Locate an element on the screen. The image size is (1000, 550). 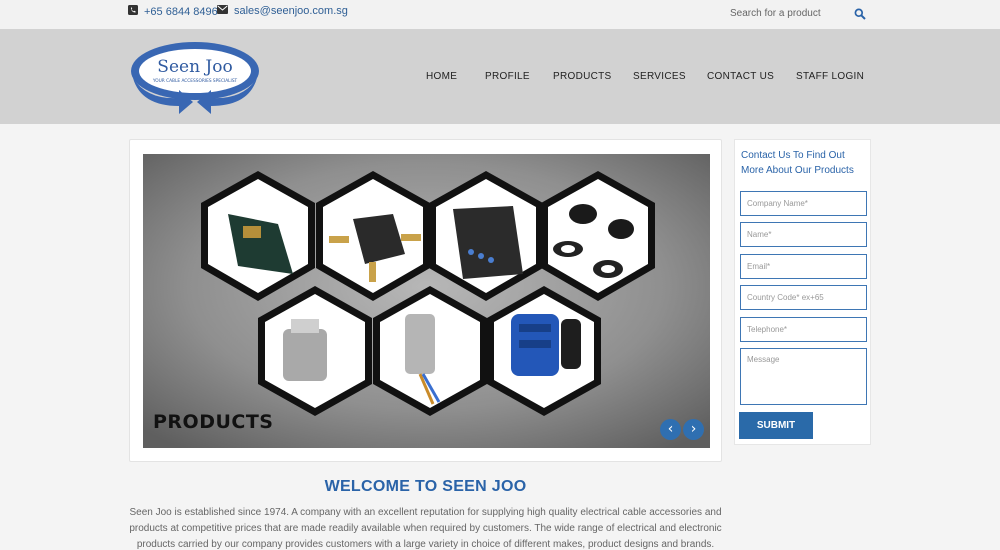
phone-number: +65 6844 8496 is located at coordinates (181, 11).